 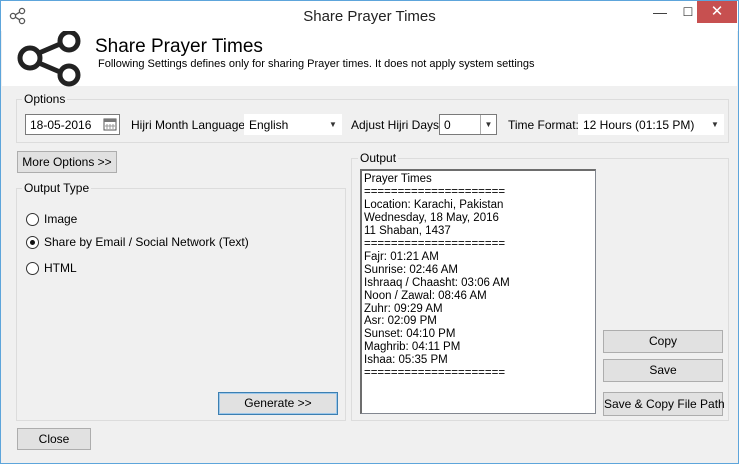 I want to click on date-picker: 18-05-2016, so click(x=72, y=124).